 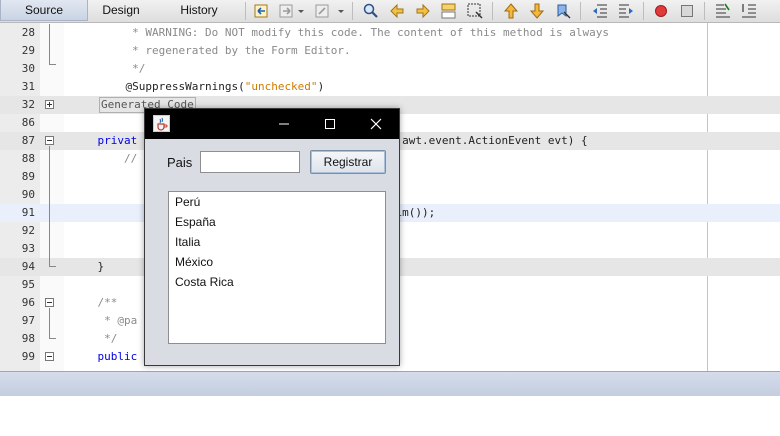 What do you see at coordinates (28, 284) in the screenshot?
I see `line-number: 95` at bounding box center [28, 284].